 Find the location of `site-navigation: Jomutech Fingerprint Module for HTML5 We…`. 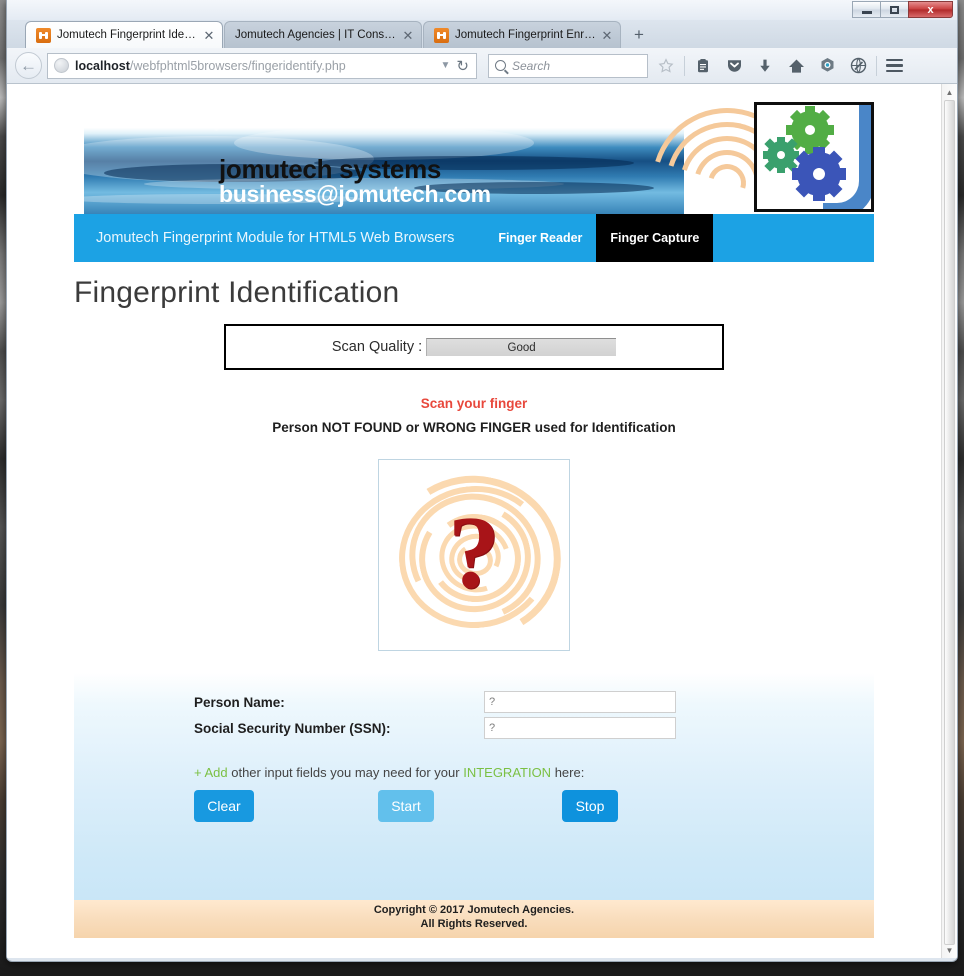

site-navigation: Jomutech Fingerprint Module for HTML5 We… is located at coordinates (474, 238).